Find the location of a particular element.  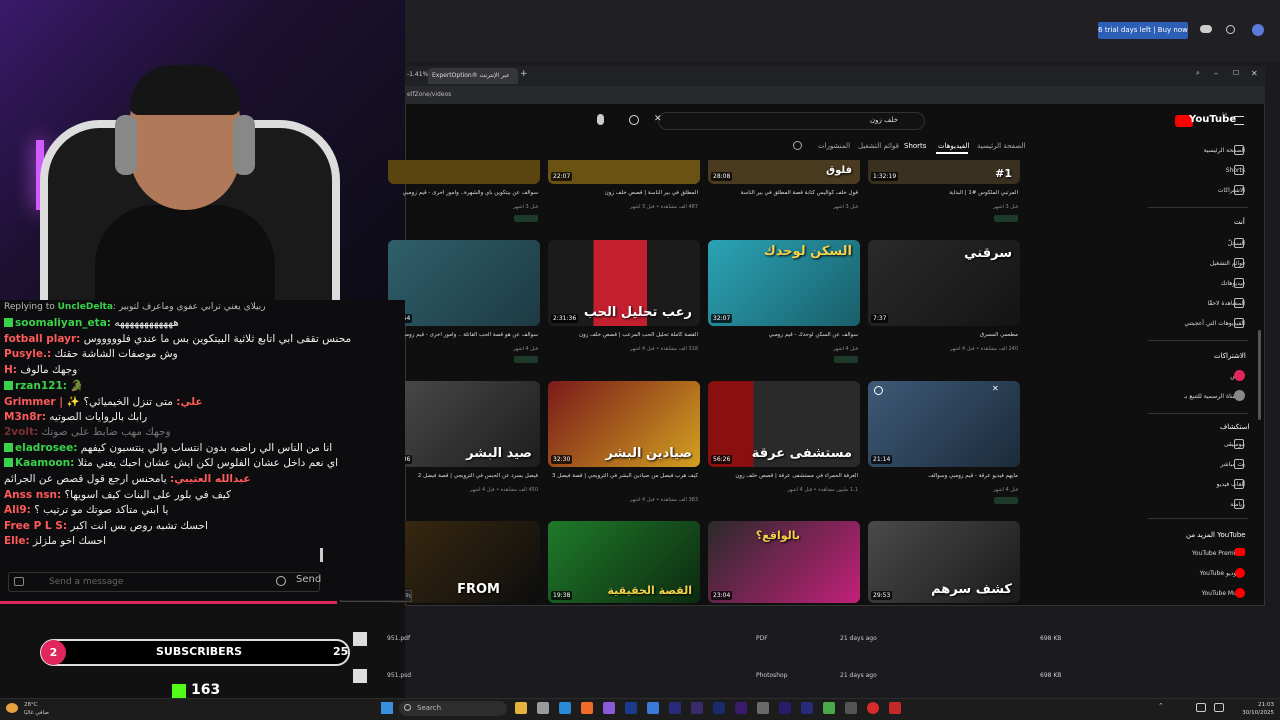

sidebar-item-studio: YouTube استوديو is located at coordinates (1197, 573).